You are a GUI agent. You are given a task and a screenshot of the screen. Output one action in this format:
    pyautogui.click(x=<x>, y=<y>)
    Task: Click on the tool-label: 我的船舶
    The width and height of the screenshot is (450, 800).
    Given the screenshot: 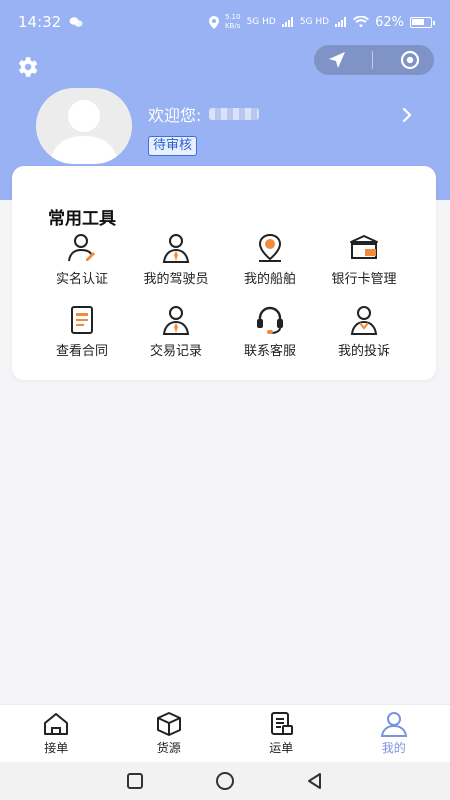 What is the action you would take?
    pyautogui.click(x=269, y=279)
    